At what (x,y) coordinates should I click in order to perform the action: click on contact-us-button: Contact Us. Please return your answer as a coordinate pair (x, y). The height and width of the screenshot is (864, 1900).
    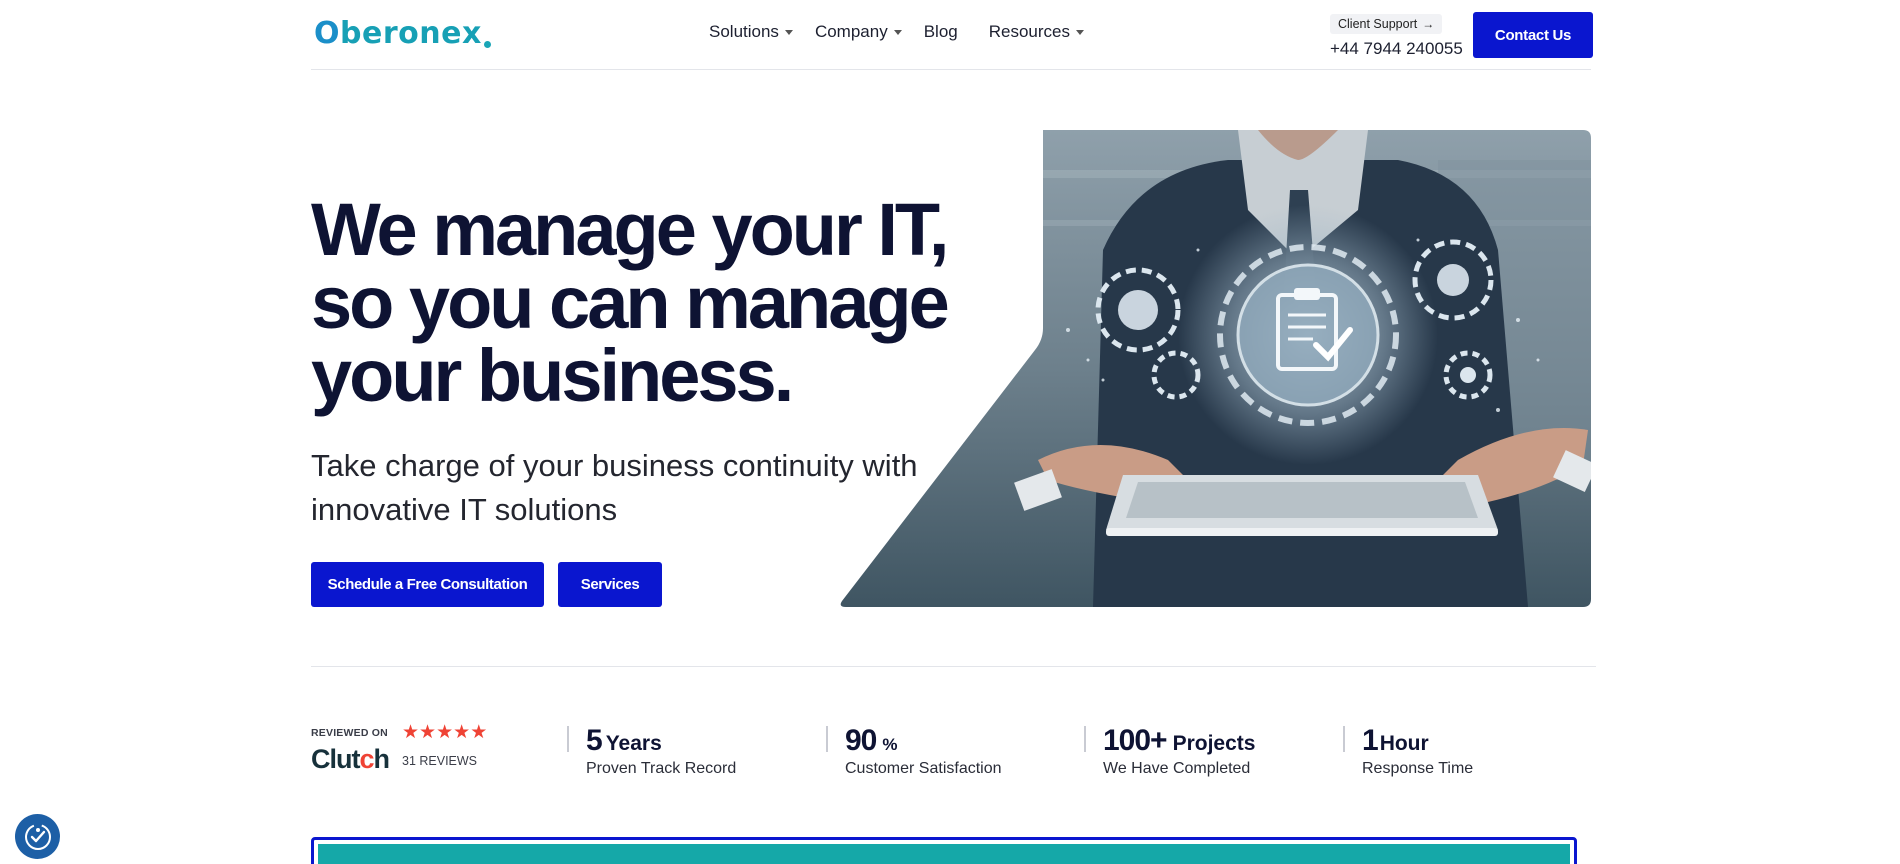
    Looking at the image, I should click on (1533, 35).